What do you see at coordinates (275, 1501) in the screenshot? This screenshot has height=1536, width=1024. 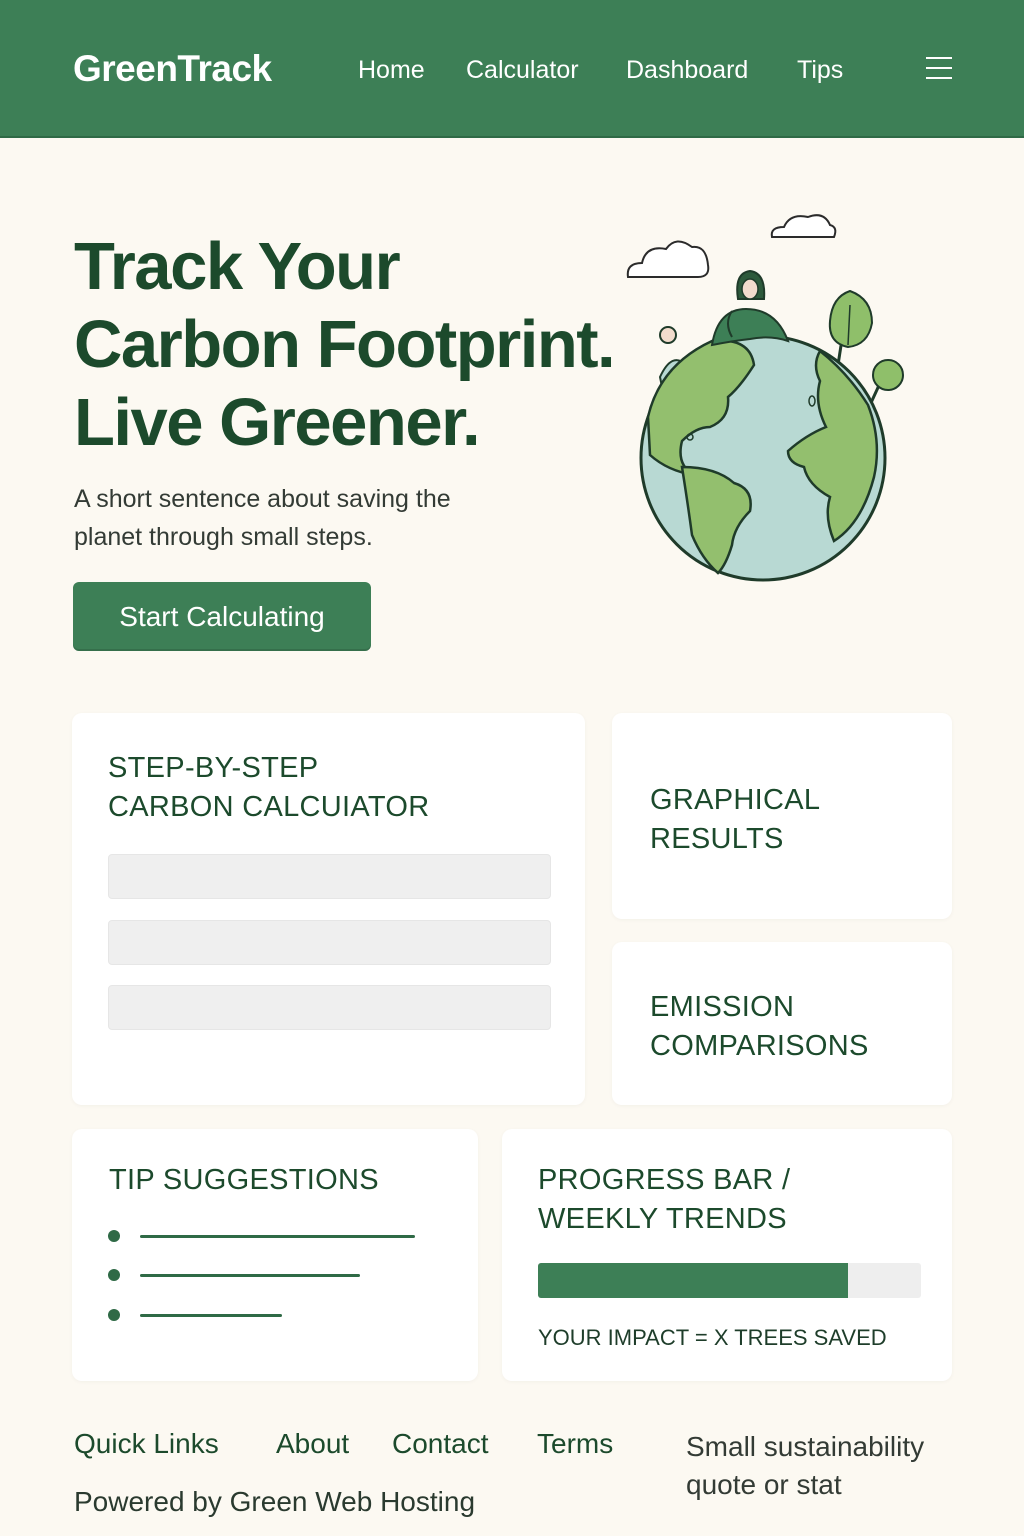 I see `powered-by-text: Powered by Green Web Hosting` at bounding box center [275, 1501].